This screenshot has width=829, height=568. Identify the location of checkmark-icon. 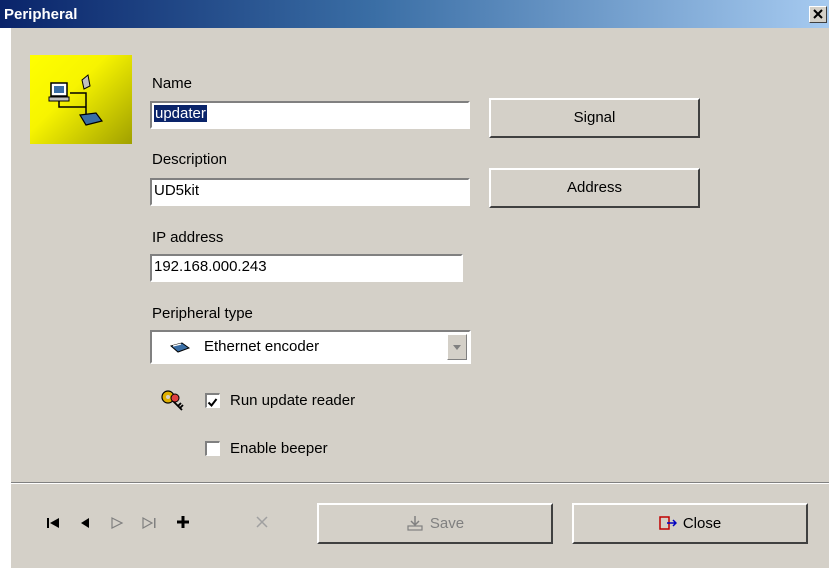
(212, 403).